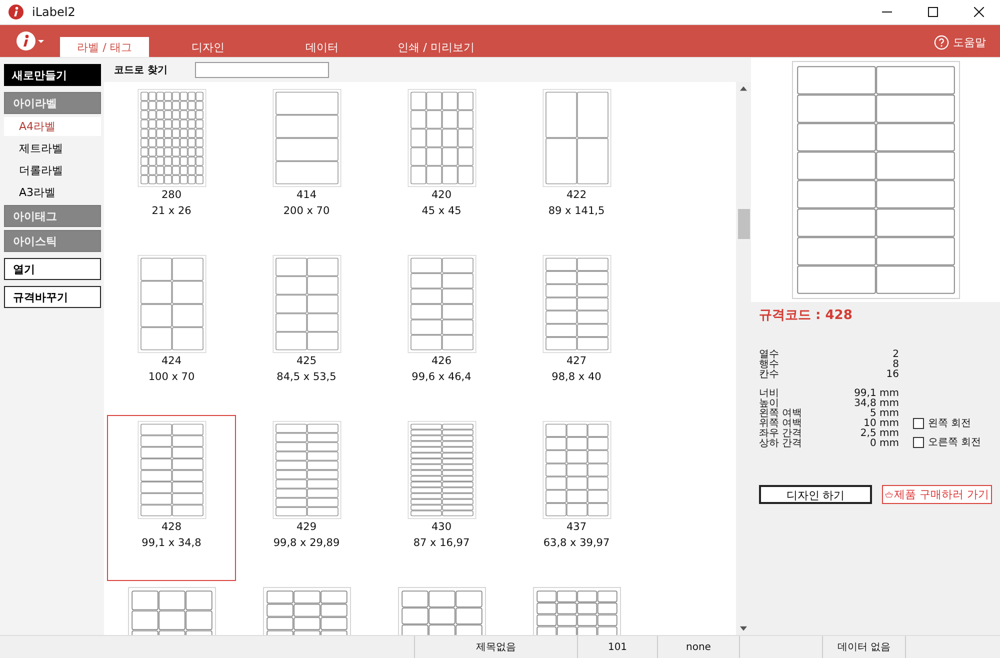  I want to click on property-name: 너비, so click(769, 394).